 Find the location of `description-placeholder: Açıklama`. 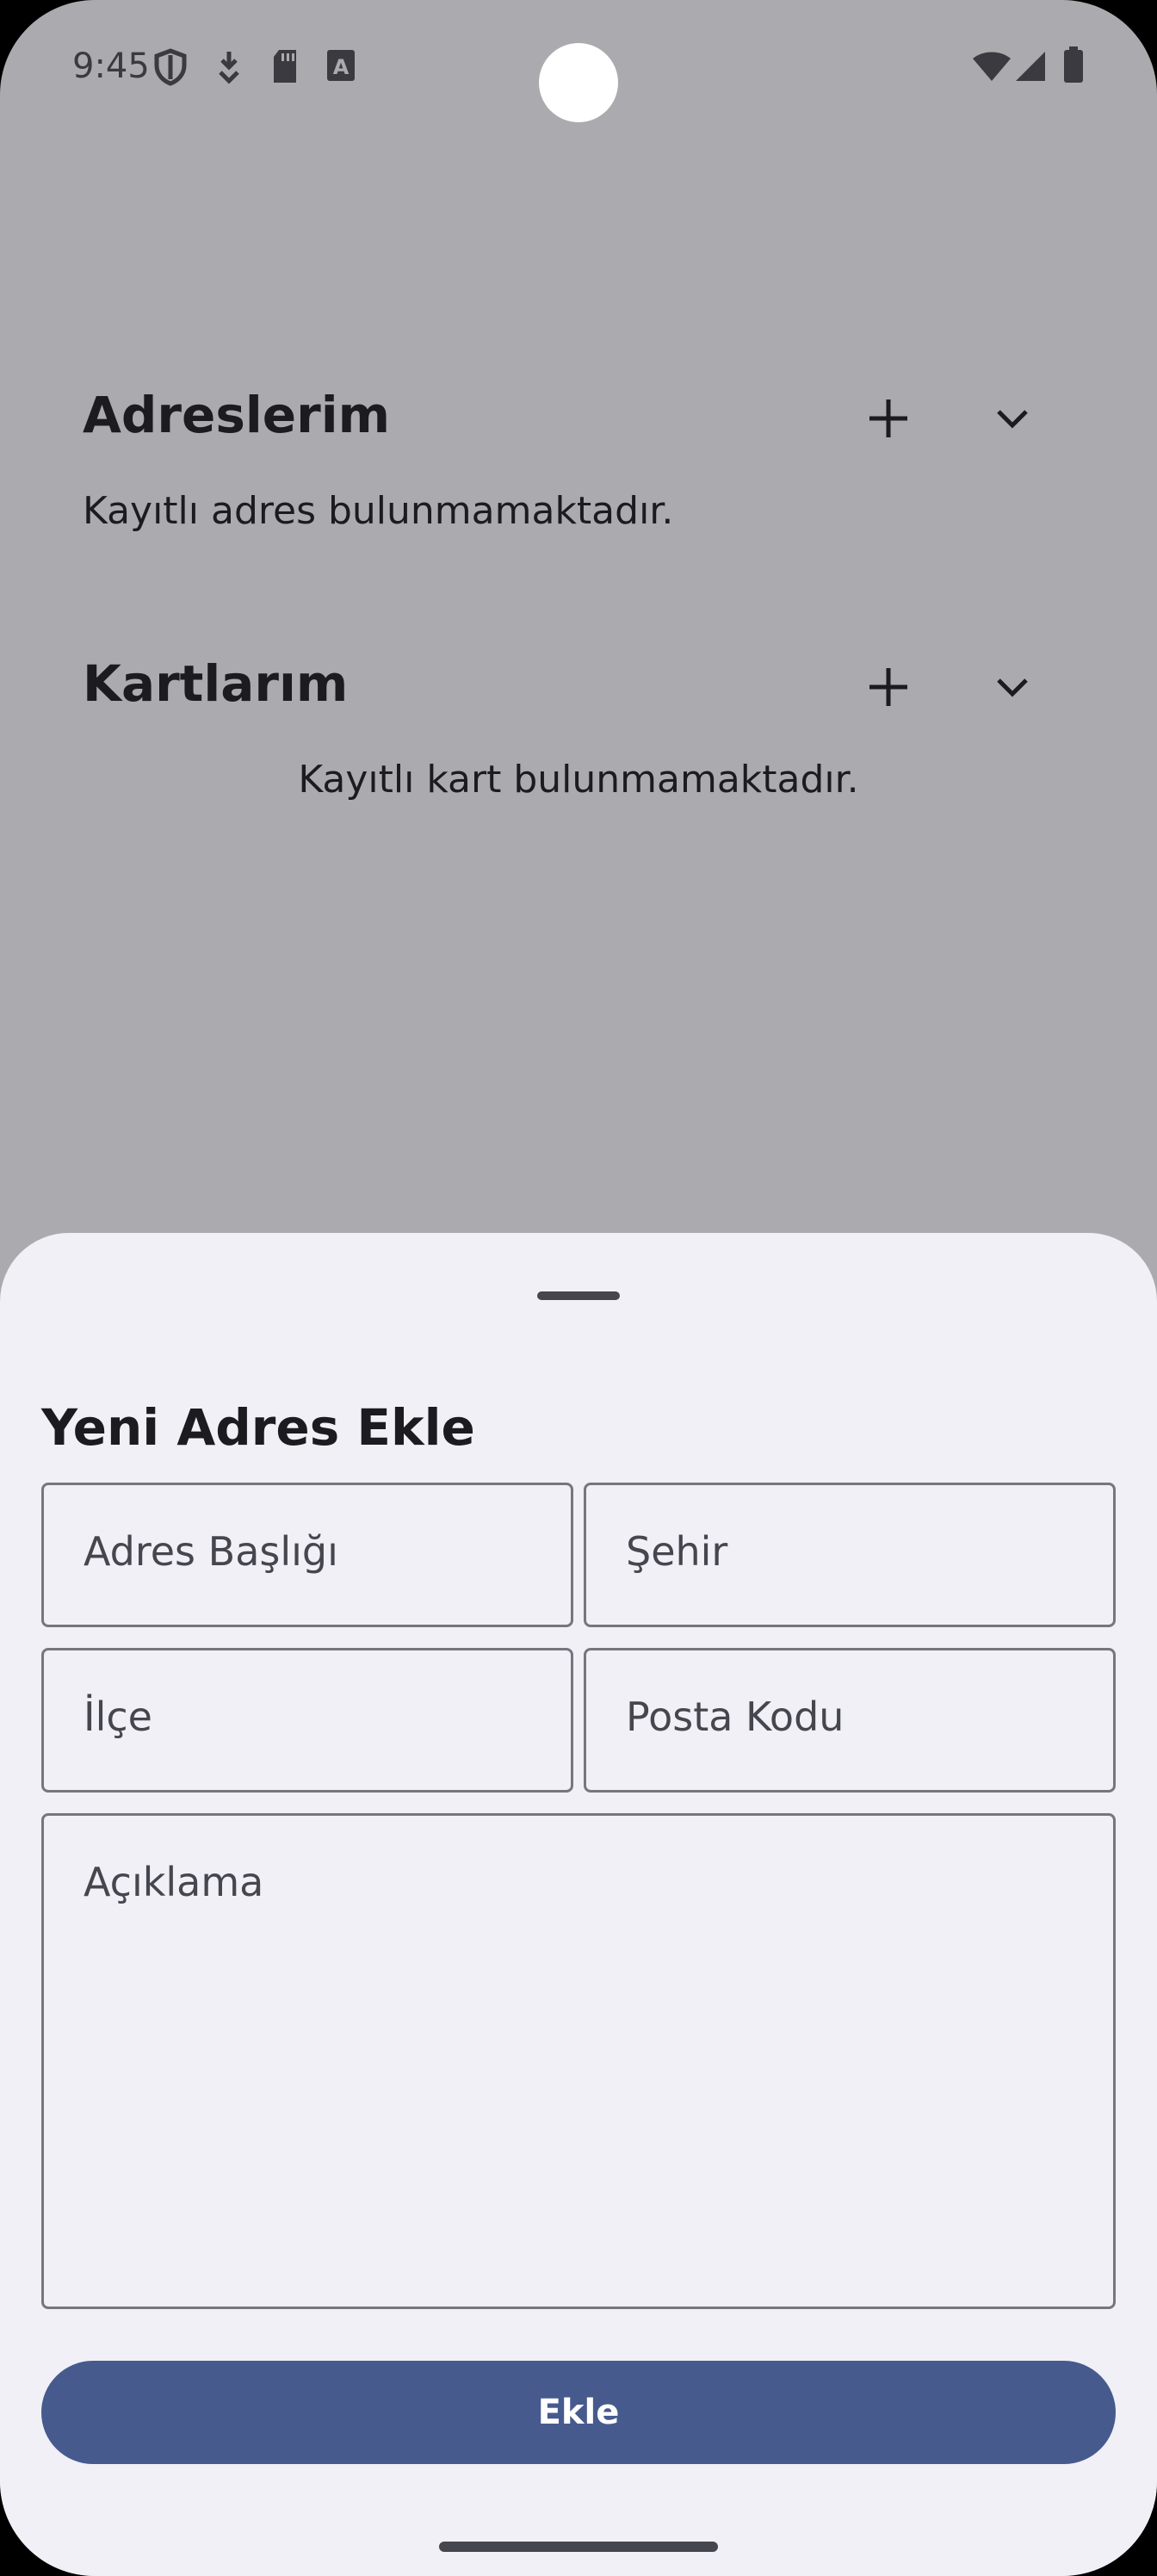

description-placeholder: Açıklama is located at coordinates (174, 1882).